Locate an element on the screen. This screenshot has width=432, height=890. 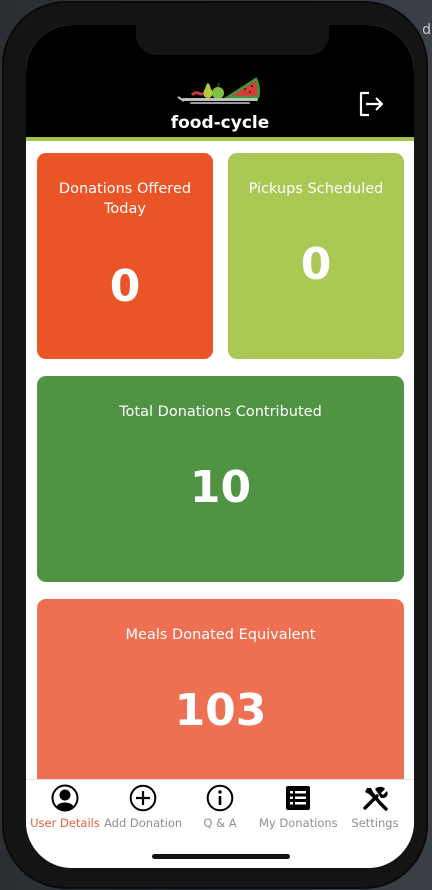
tab-user-details: User Details is located at coordinates (65, 809).